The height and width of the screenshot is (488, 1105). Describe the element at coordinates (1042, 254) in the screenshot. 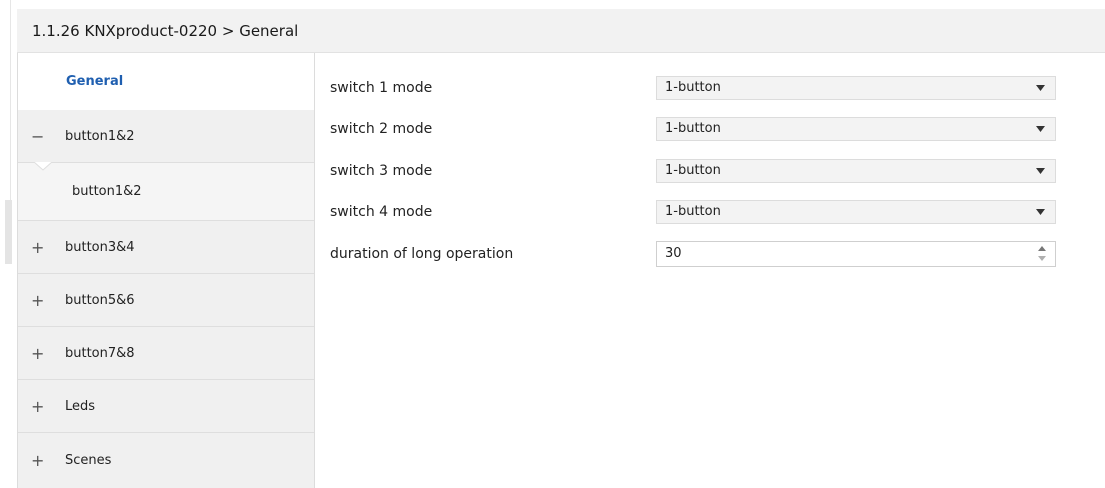

I see `spin-arrows-icon` at that location.